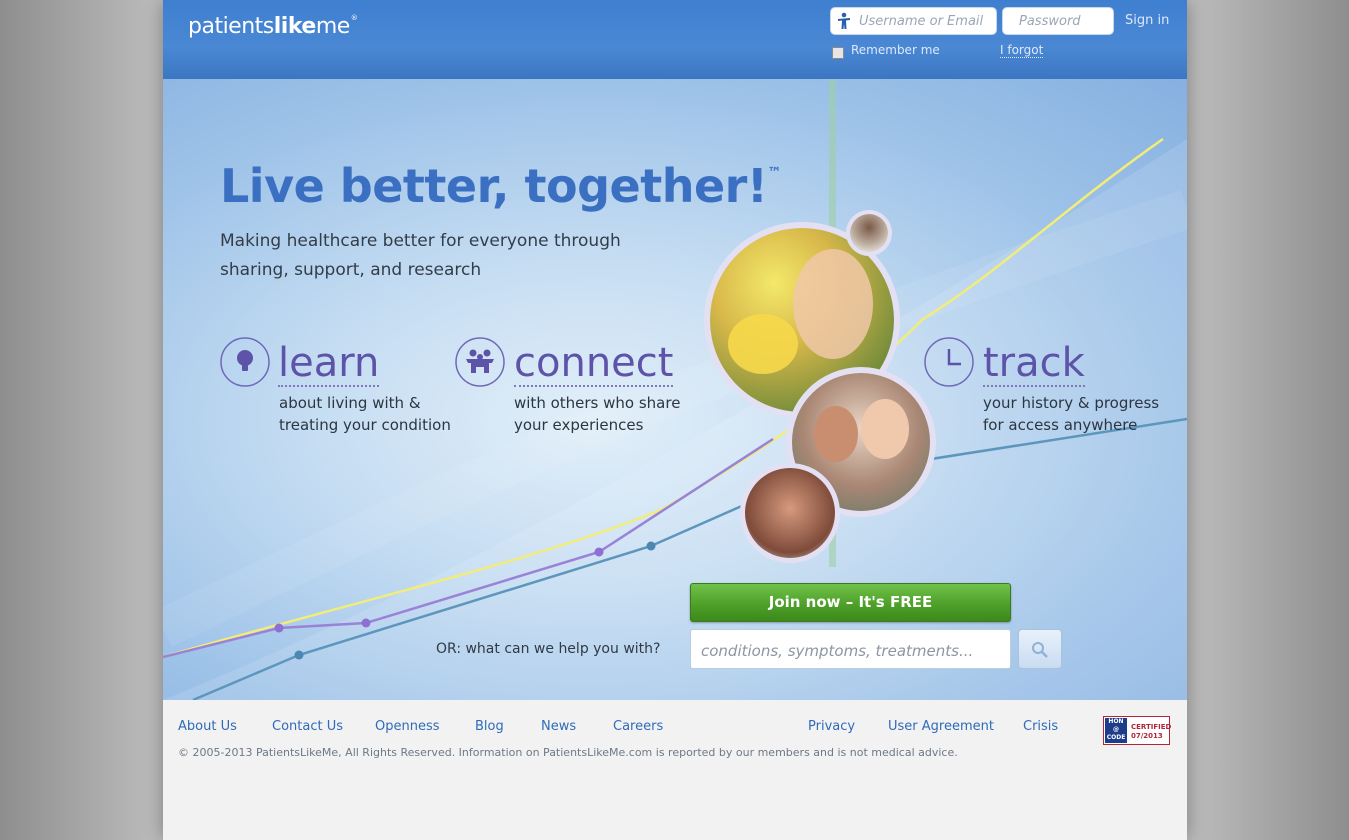 The width and height of the screenshot is (1349, 840). I want to click on lightbulb-icon, so click(245, 362).